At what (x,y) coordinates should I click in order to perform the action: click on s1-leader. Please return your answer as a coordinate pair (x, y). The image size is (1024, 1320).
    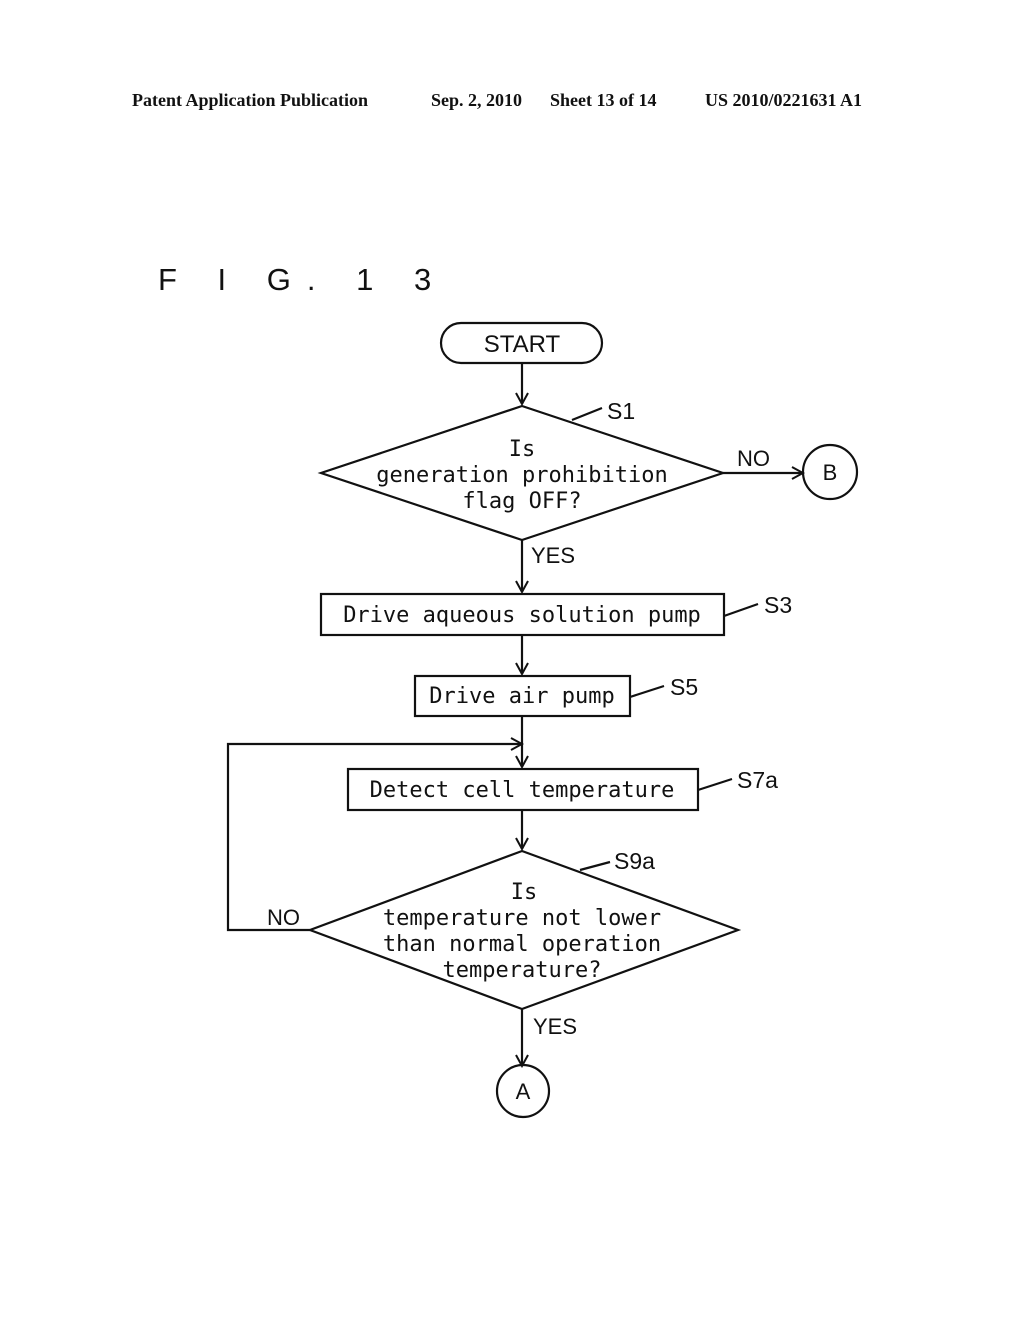
    Looking at the image, I should click on (587, 414).